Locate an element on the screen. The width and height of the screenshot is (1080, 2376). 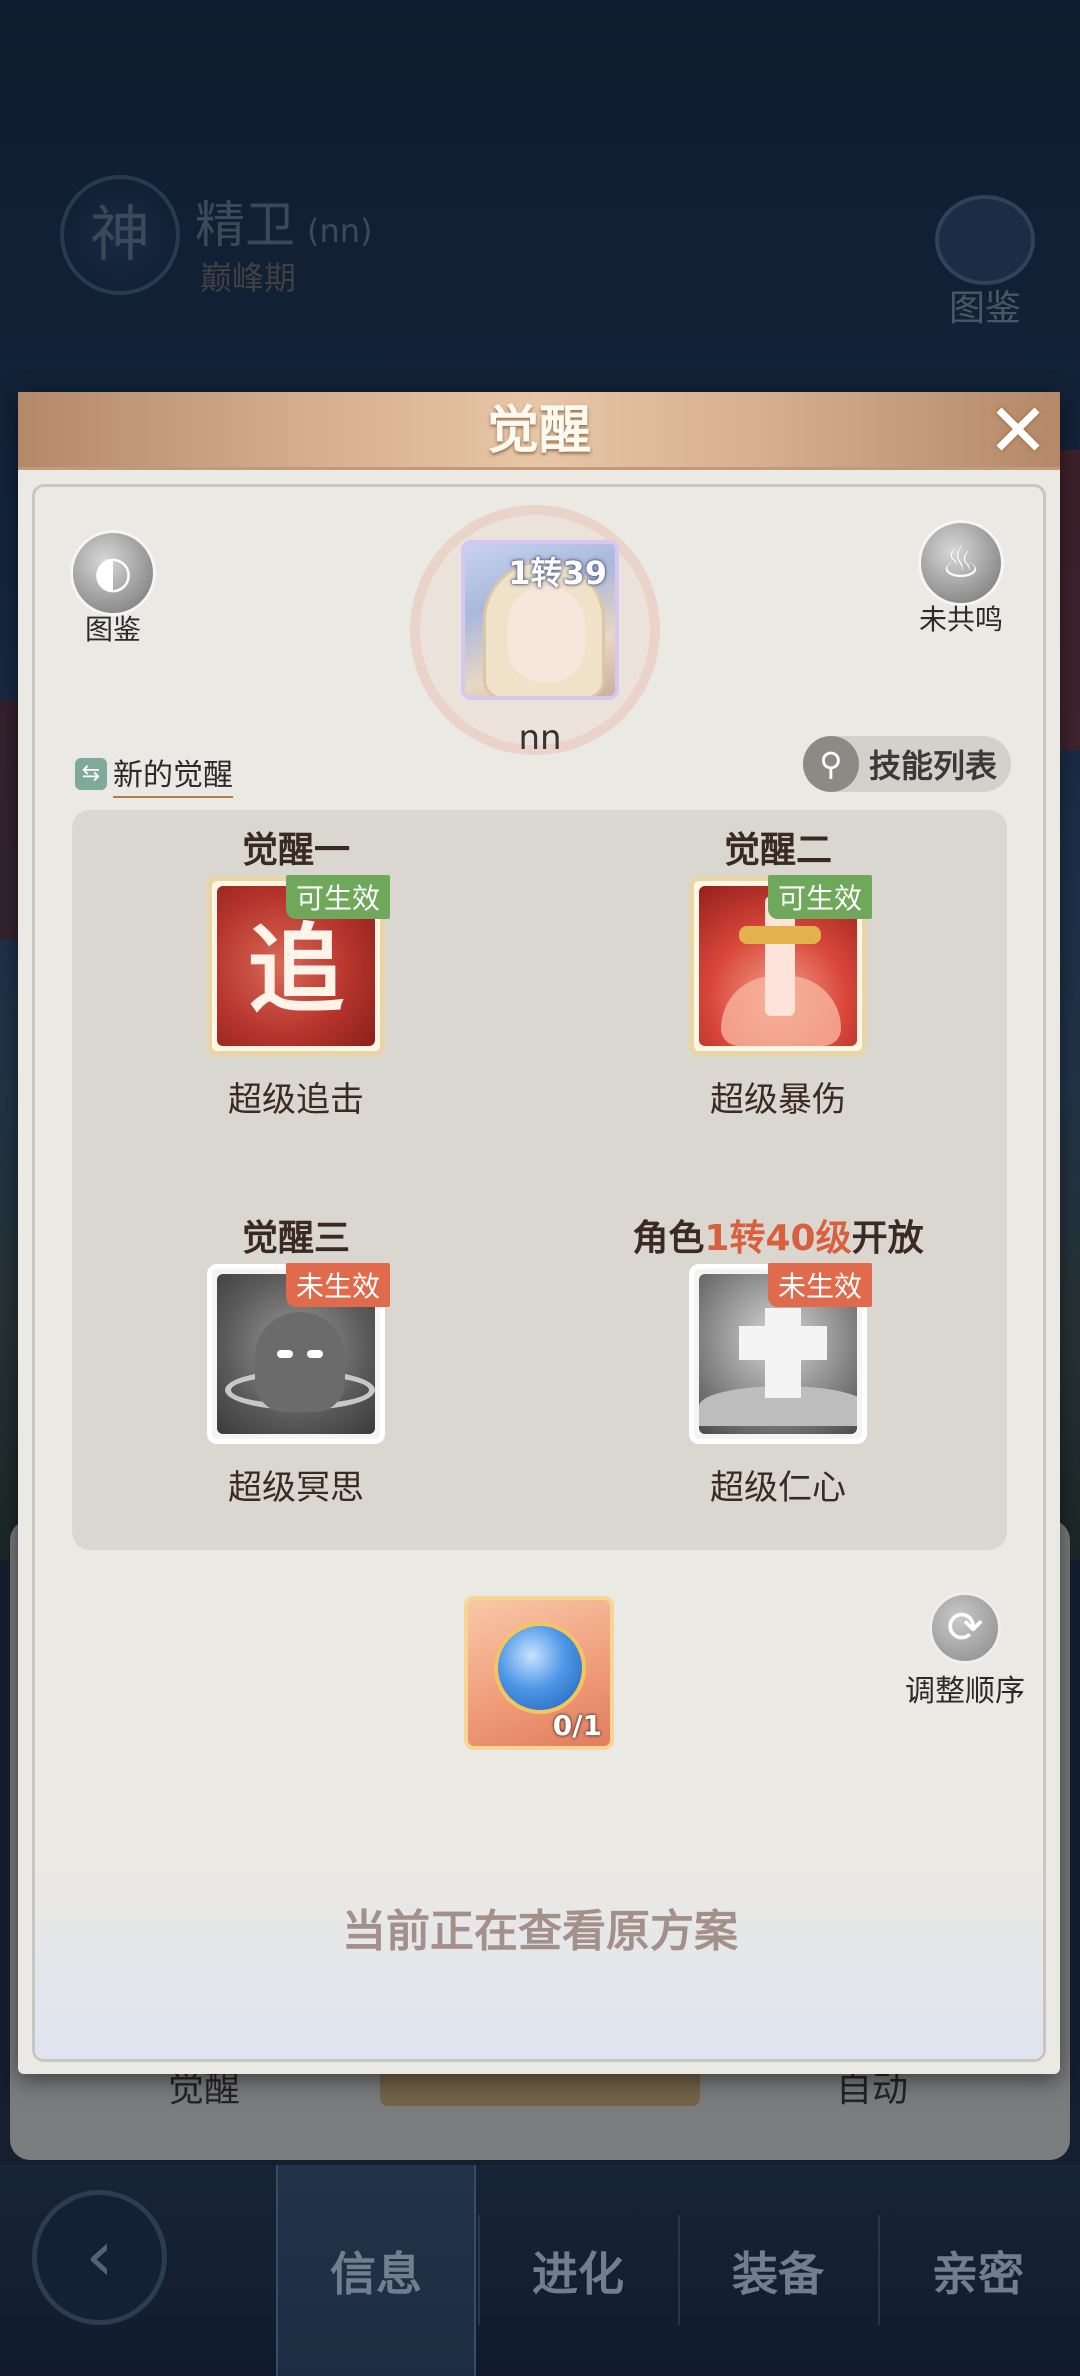
awakening-slot-1: 觉醒一 追 可生效 超级追击 is located at coordinates (296, 973).